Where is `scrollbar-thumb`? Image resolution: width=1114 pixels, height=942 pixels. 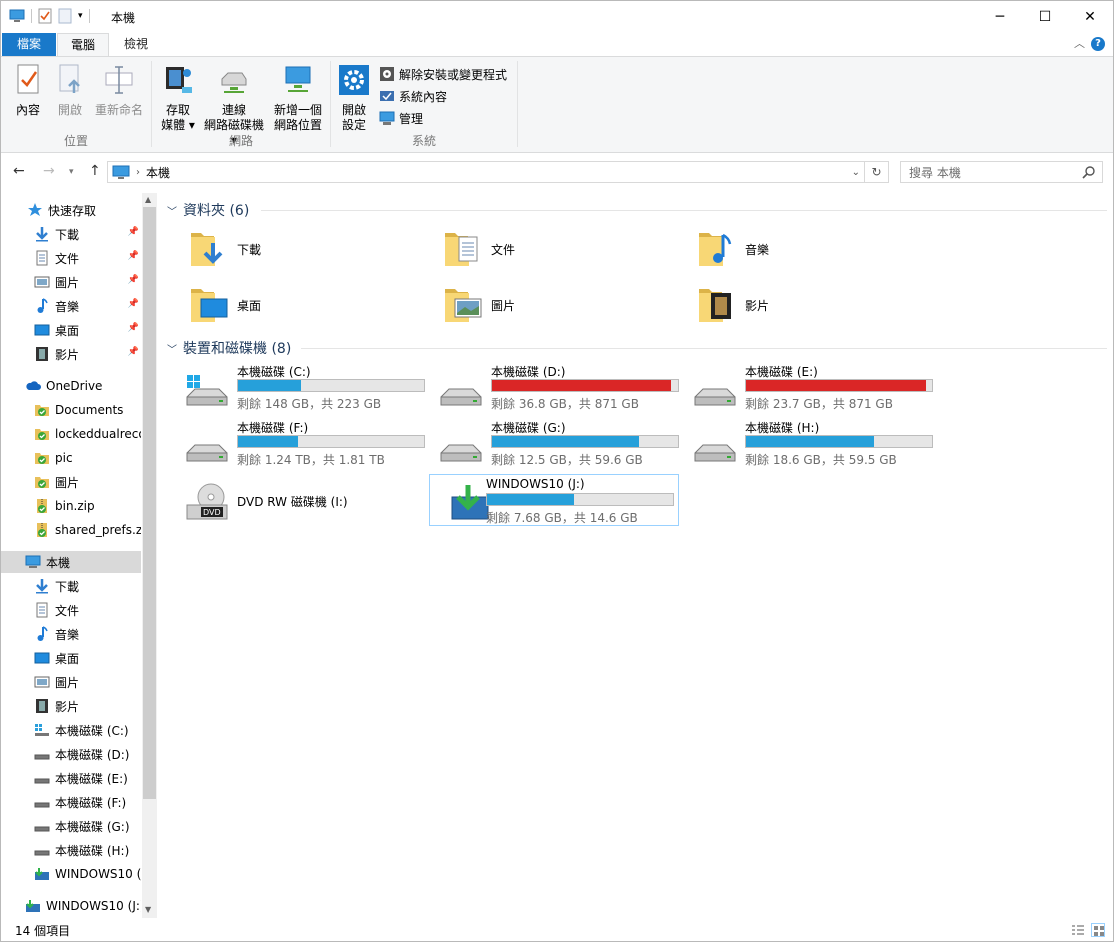
scrollbar-thumb is located at coordinates (149, 503).